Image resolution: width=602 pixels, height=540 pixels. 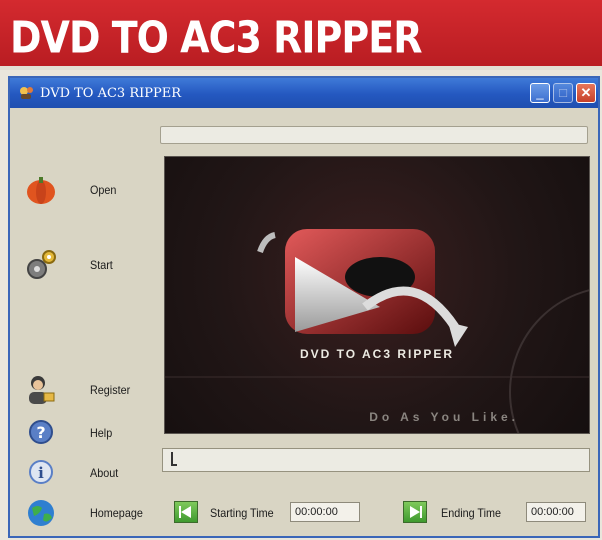 What do you see at coordinates (80, 191) in the screenshot?
I see `open-button: Open` at bounding box center [80, 191].